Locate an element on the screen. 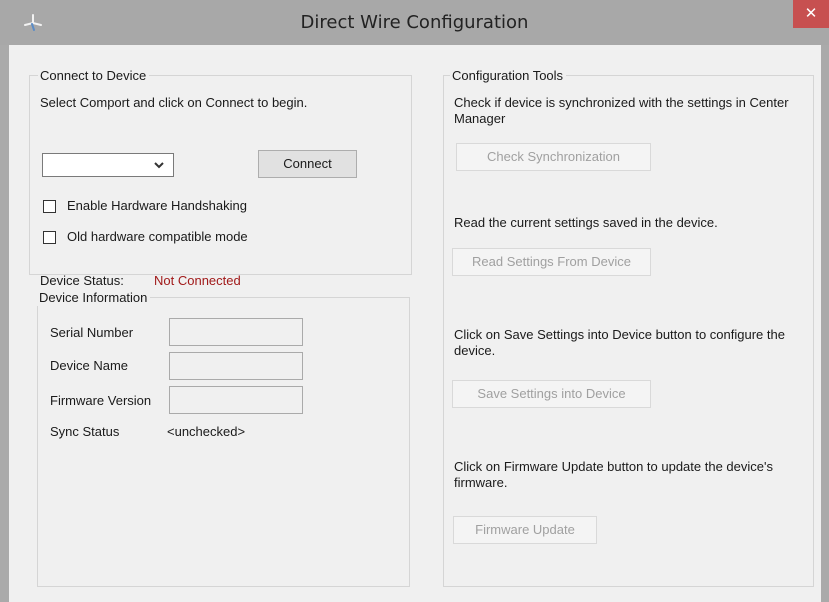  title-bar: Direct Wire Configuration ✕ is located at coordinates (414, 22).